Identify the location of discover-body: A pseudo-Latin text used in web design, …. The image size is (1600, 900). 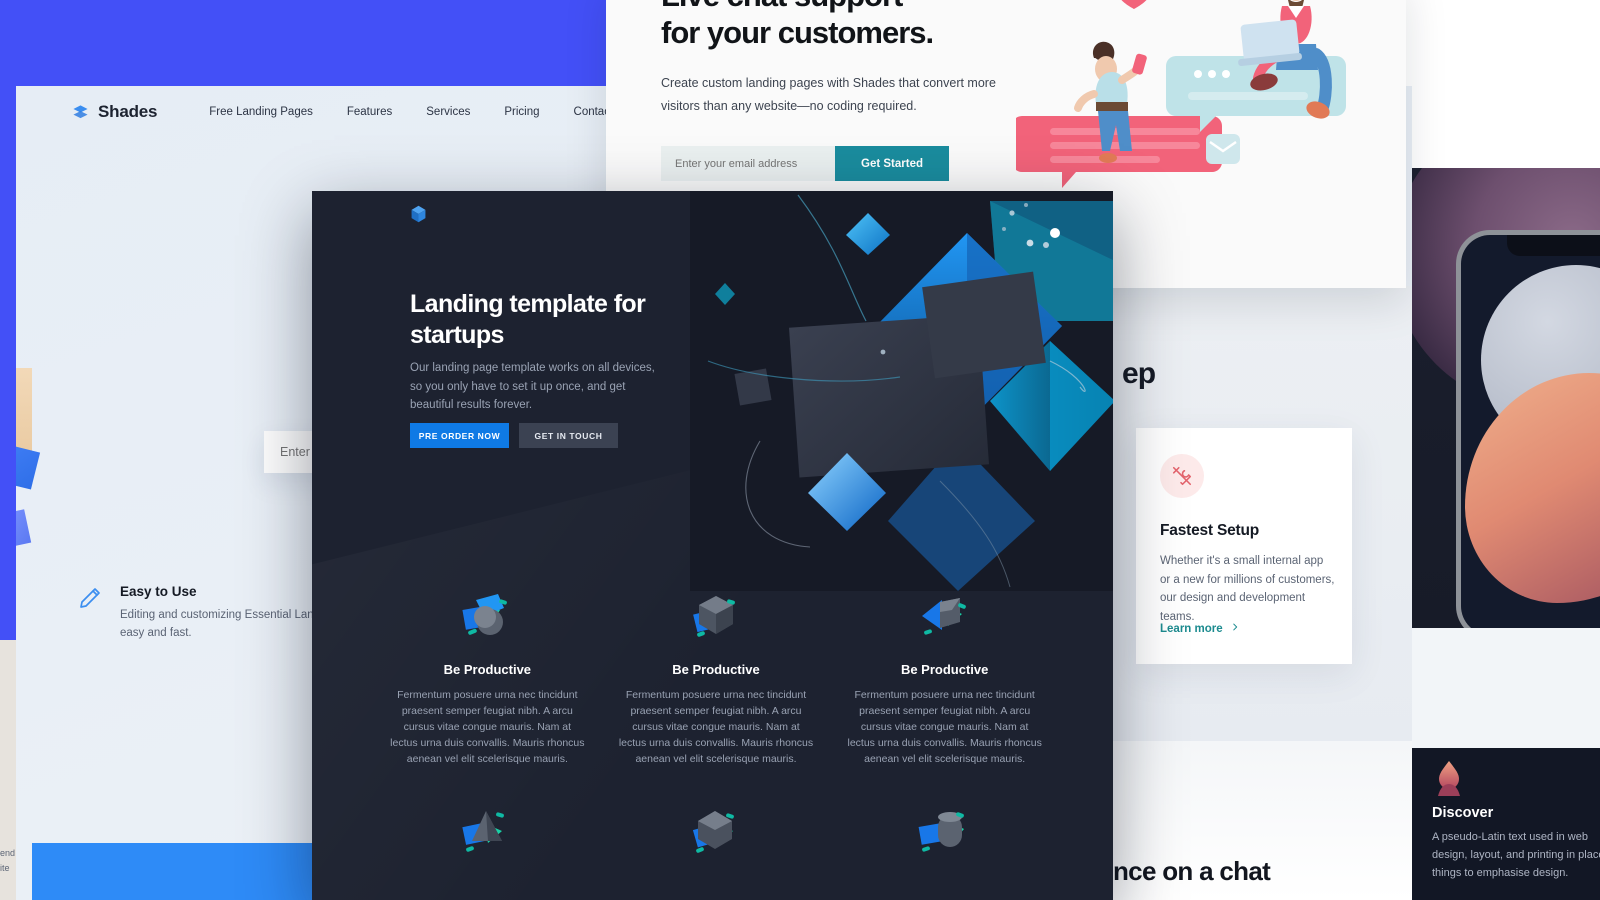
(1516, 855).